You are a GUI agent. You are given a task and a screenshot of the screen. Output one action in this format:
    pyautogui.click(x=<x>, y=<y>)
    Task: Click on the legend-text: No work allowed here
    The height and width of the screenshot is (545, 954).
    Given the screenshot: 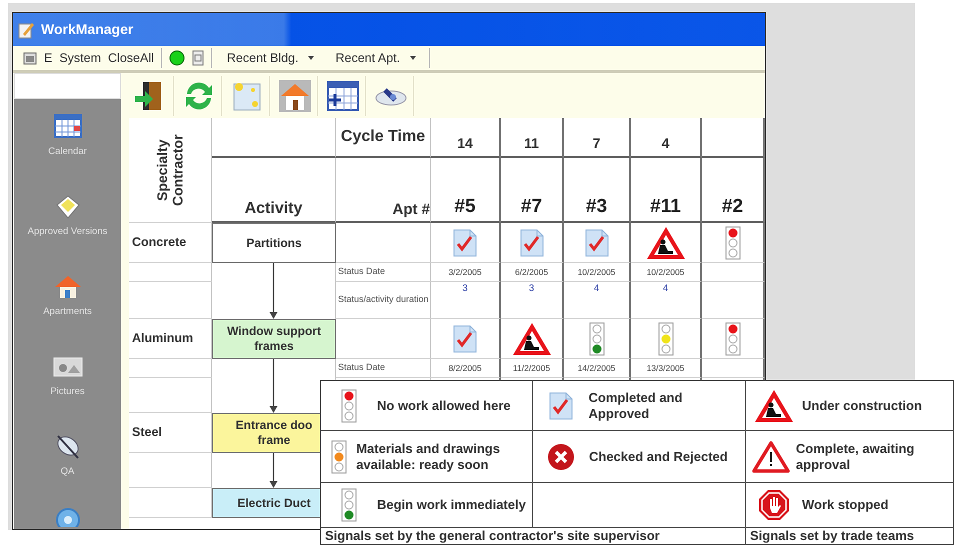 What is the action you would take?
    pyautogui.click(x=444, y=406)
    